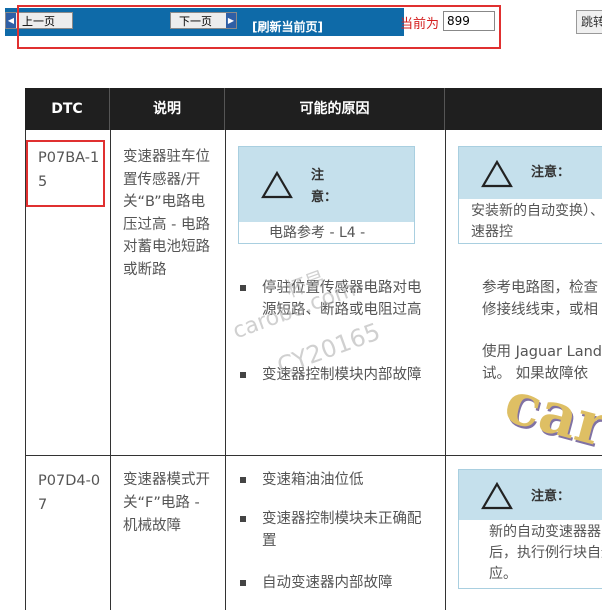 The image size is (602, 610). Describe the element at coordinates (336, 583) in the screenshot. I see `cause-item: 自动变速器内部故障` at that location.